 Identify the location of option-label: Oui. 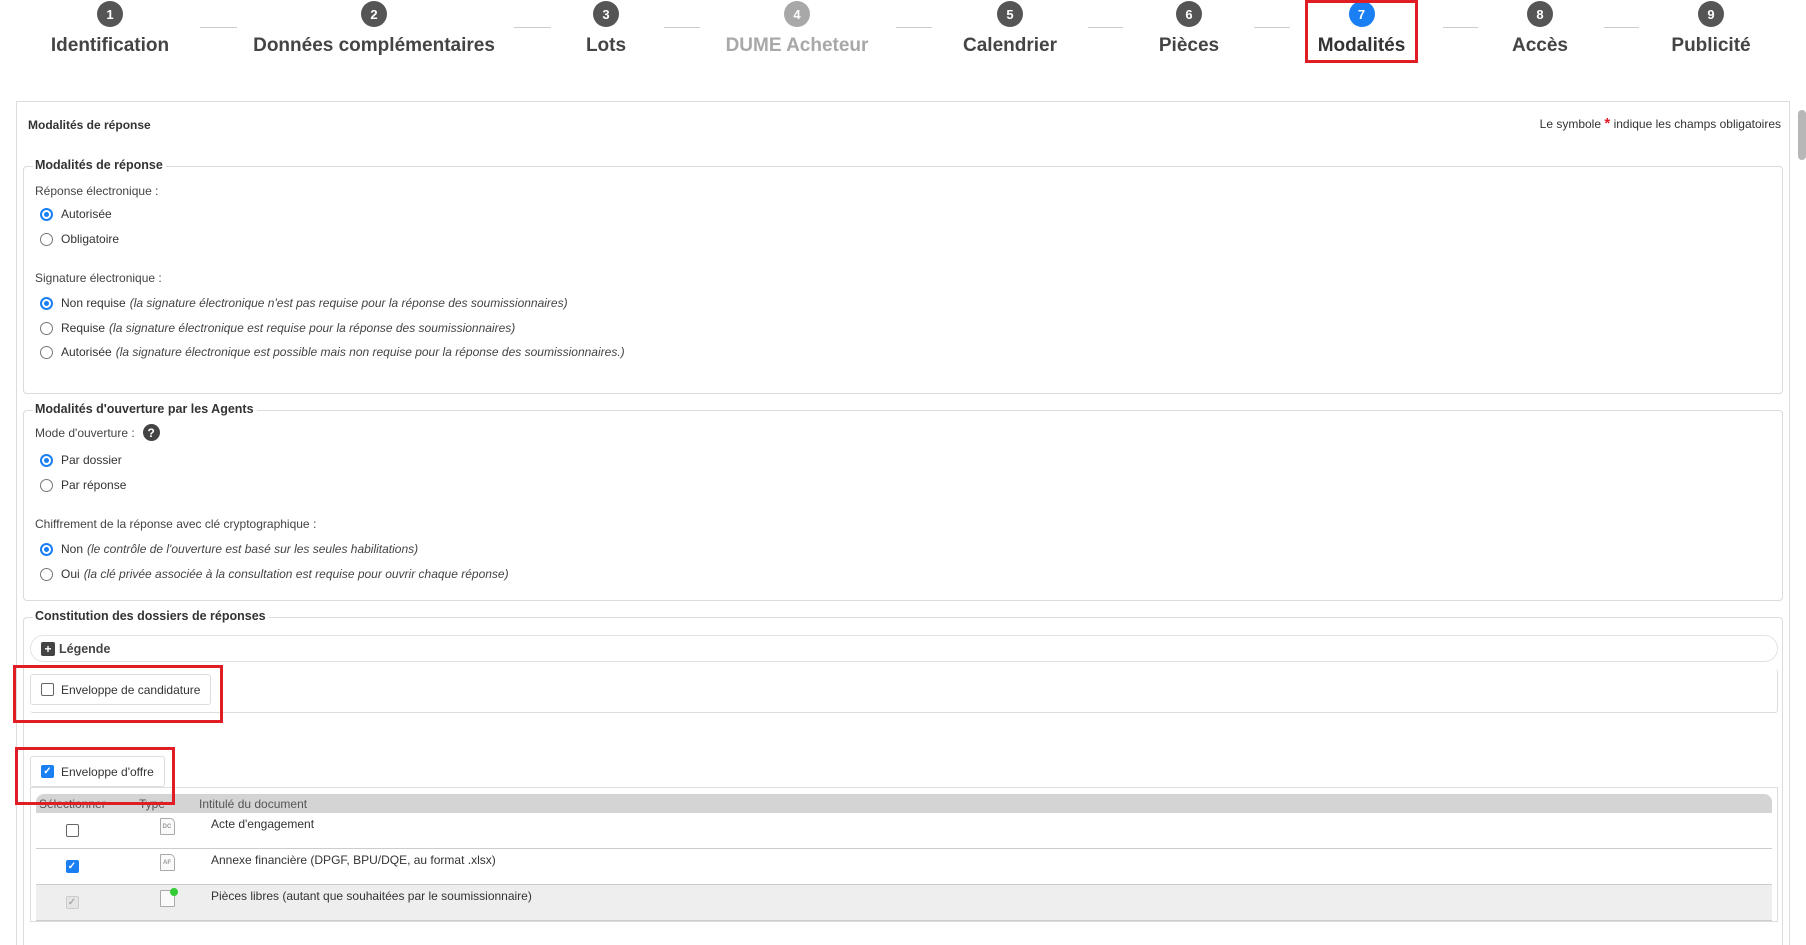
(70, 574).